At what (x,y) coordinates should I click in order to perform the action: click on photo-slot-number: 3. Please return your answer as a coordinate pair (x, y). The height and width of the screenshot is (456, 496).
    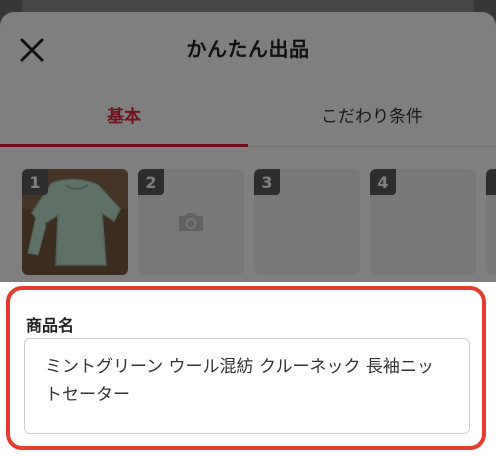
    Looking at the image, I should click on (267, 182).